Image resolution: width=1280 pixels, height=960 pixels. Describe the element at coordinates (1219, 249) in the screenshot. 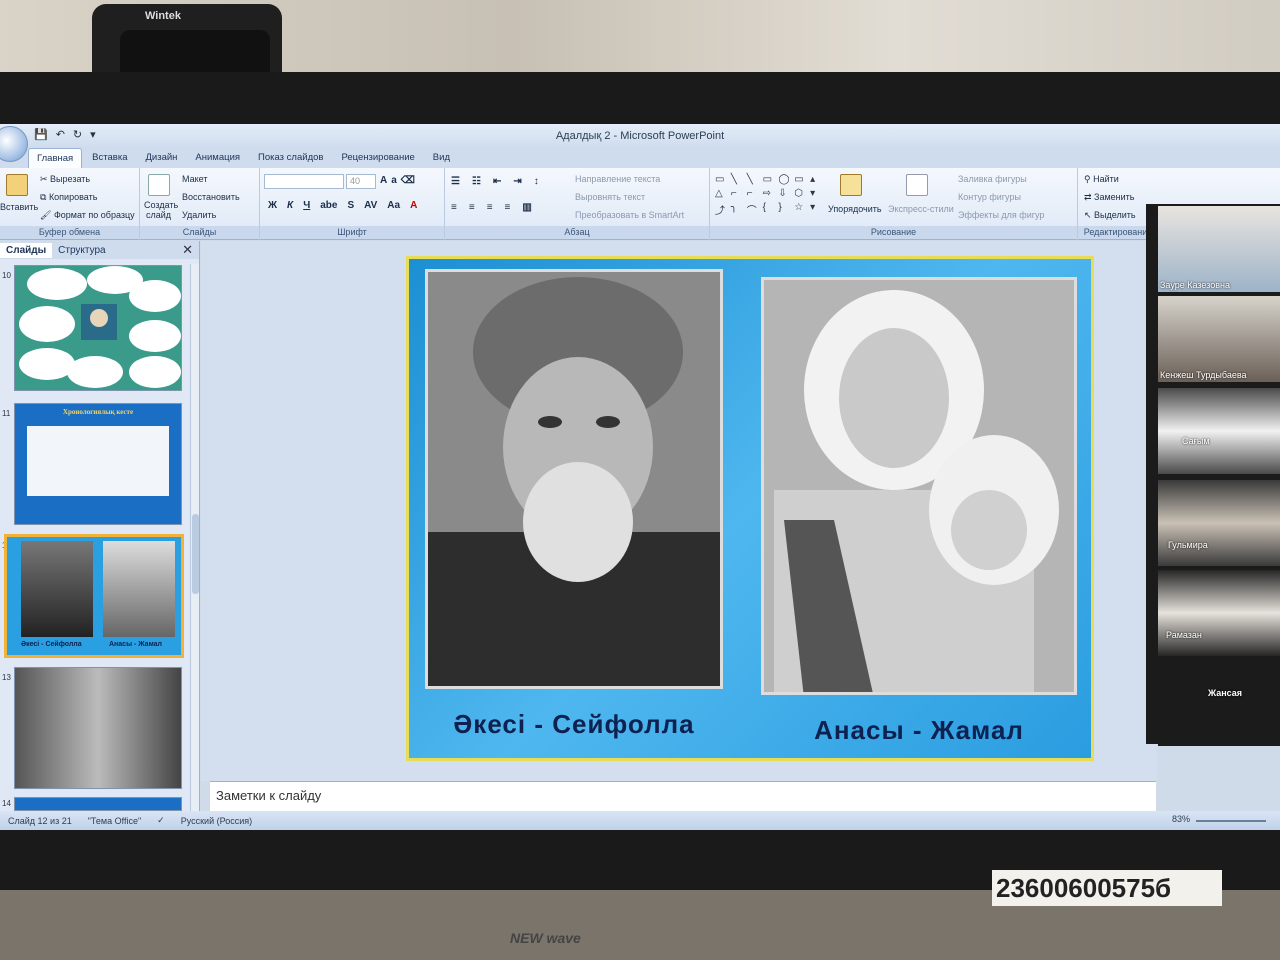

I see `participant-tile: Зауре Казезовна` at that location.